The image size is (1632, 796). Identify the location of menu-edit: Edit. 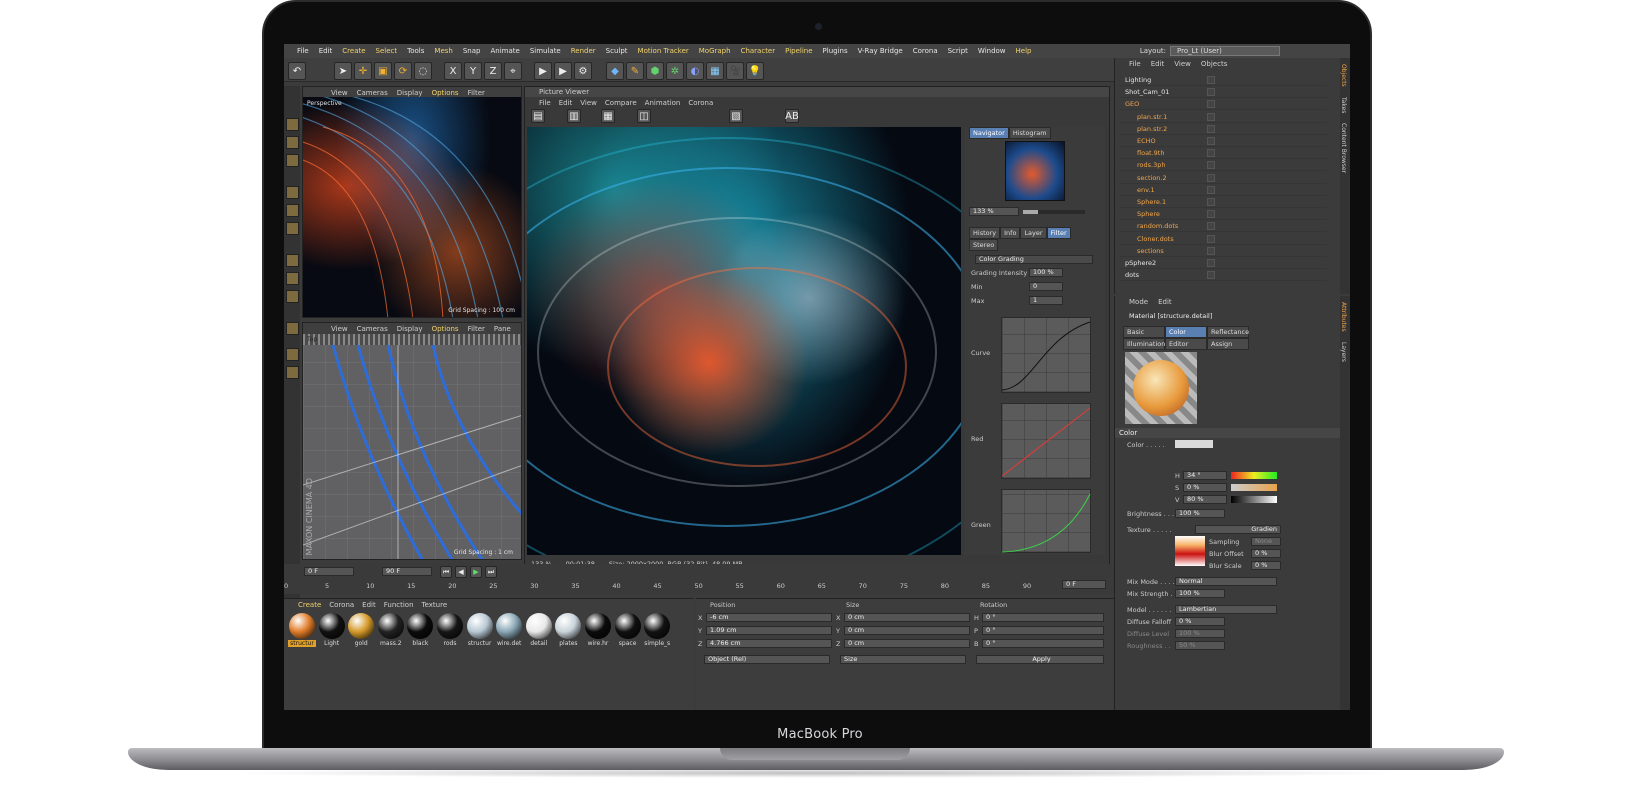
(326, 51).